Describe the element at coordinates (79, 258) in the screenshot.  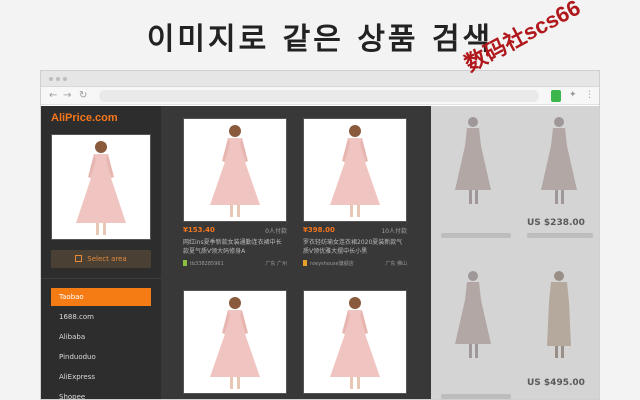
I see `crop-icon` at that location.